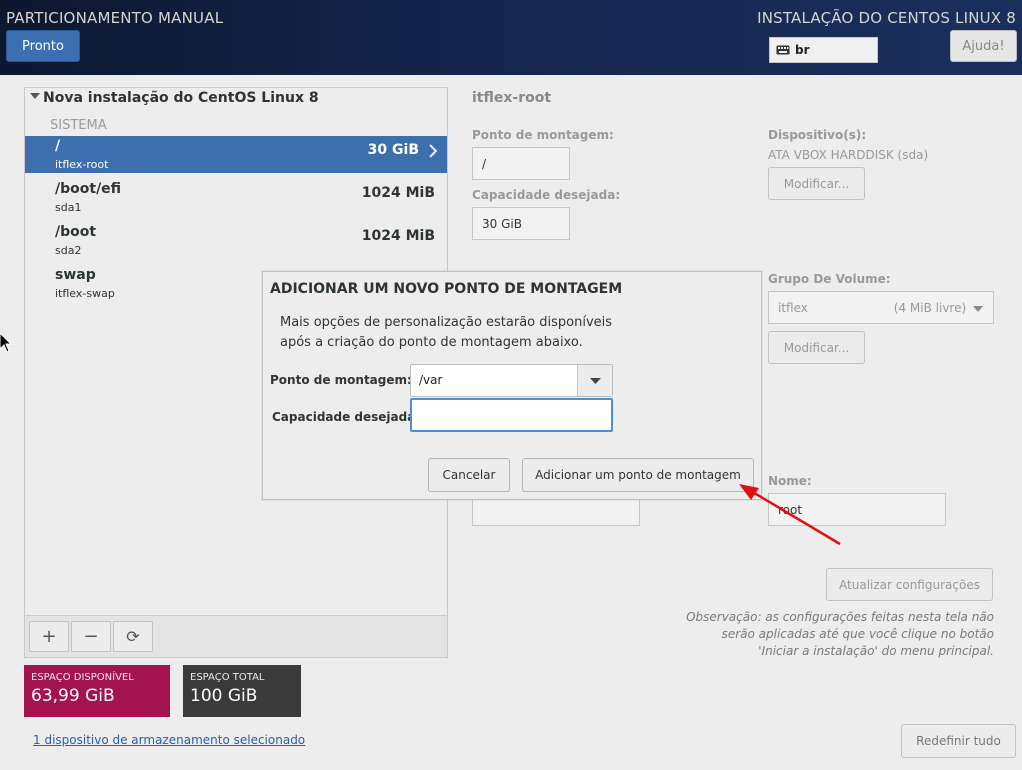 The height and width of the screenshot is (770, 1022). What do you see at coordinates (783, 50) in the screenshot?
I see `keyboard-icon` at bounding box center [783, 50].